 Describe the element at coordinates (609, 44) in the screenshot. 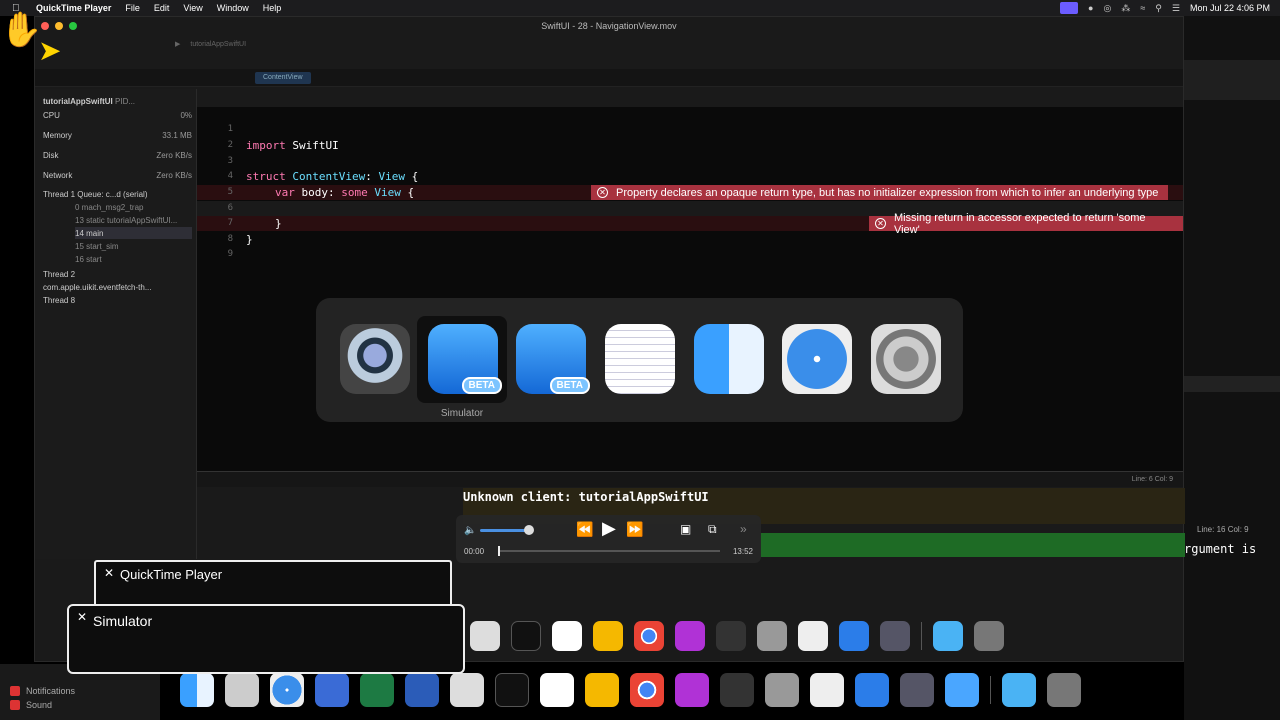

I see `xcode-toolbar: ▶ tutorialAppSwiftUI` at that location.